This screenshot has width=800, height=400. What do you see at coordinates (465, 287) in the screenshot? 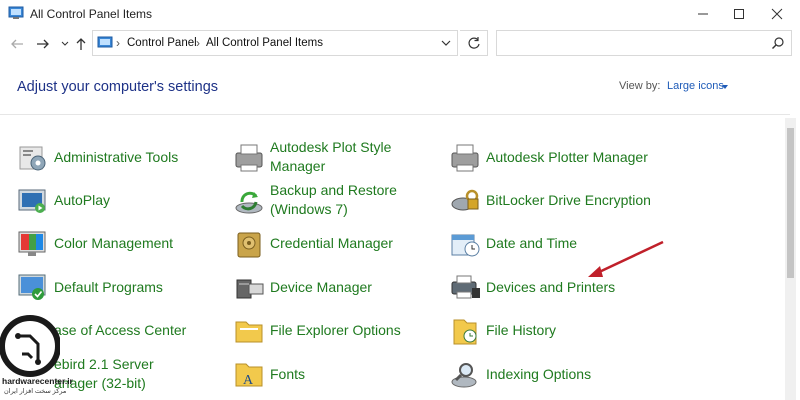
I see `devices-printers-icon` at bounding box center [465, 287].